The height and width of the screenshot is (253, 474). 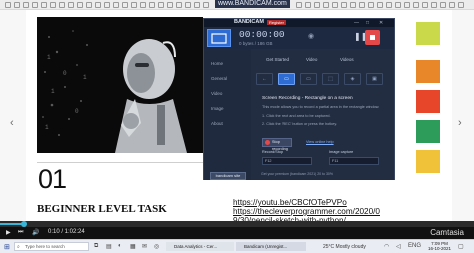 I want to click on notification-icon: ▢, so click(x=461, y=246).